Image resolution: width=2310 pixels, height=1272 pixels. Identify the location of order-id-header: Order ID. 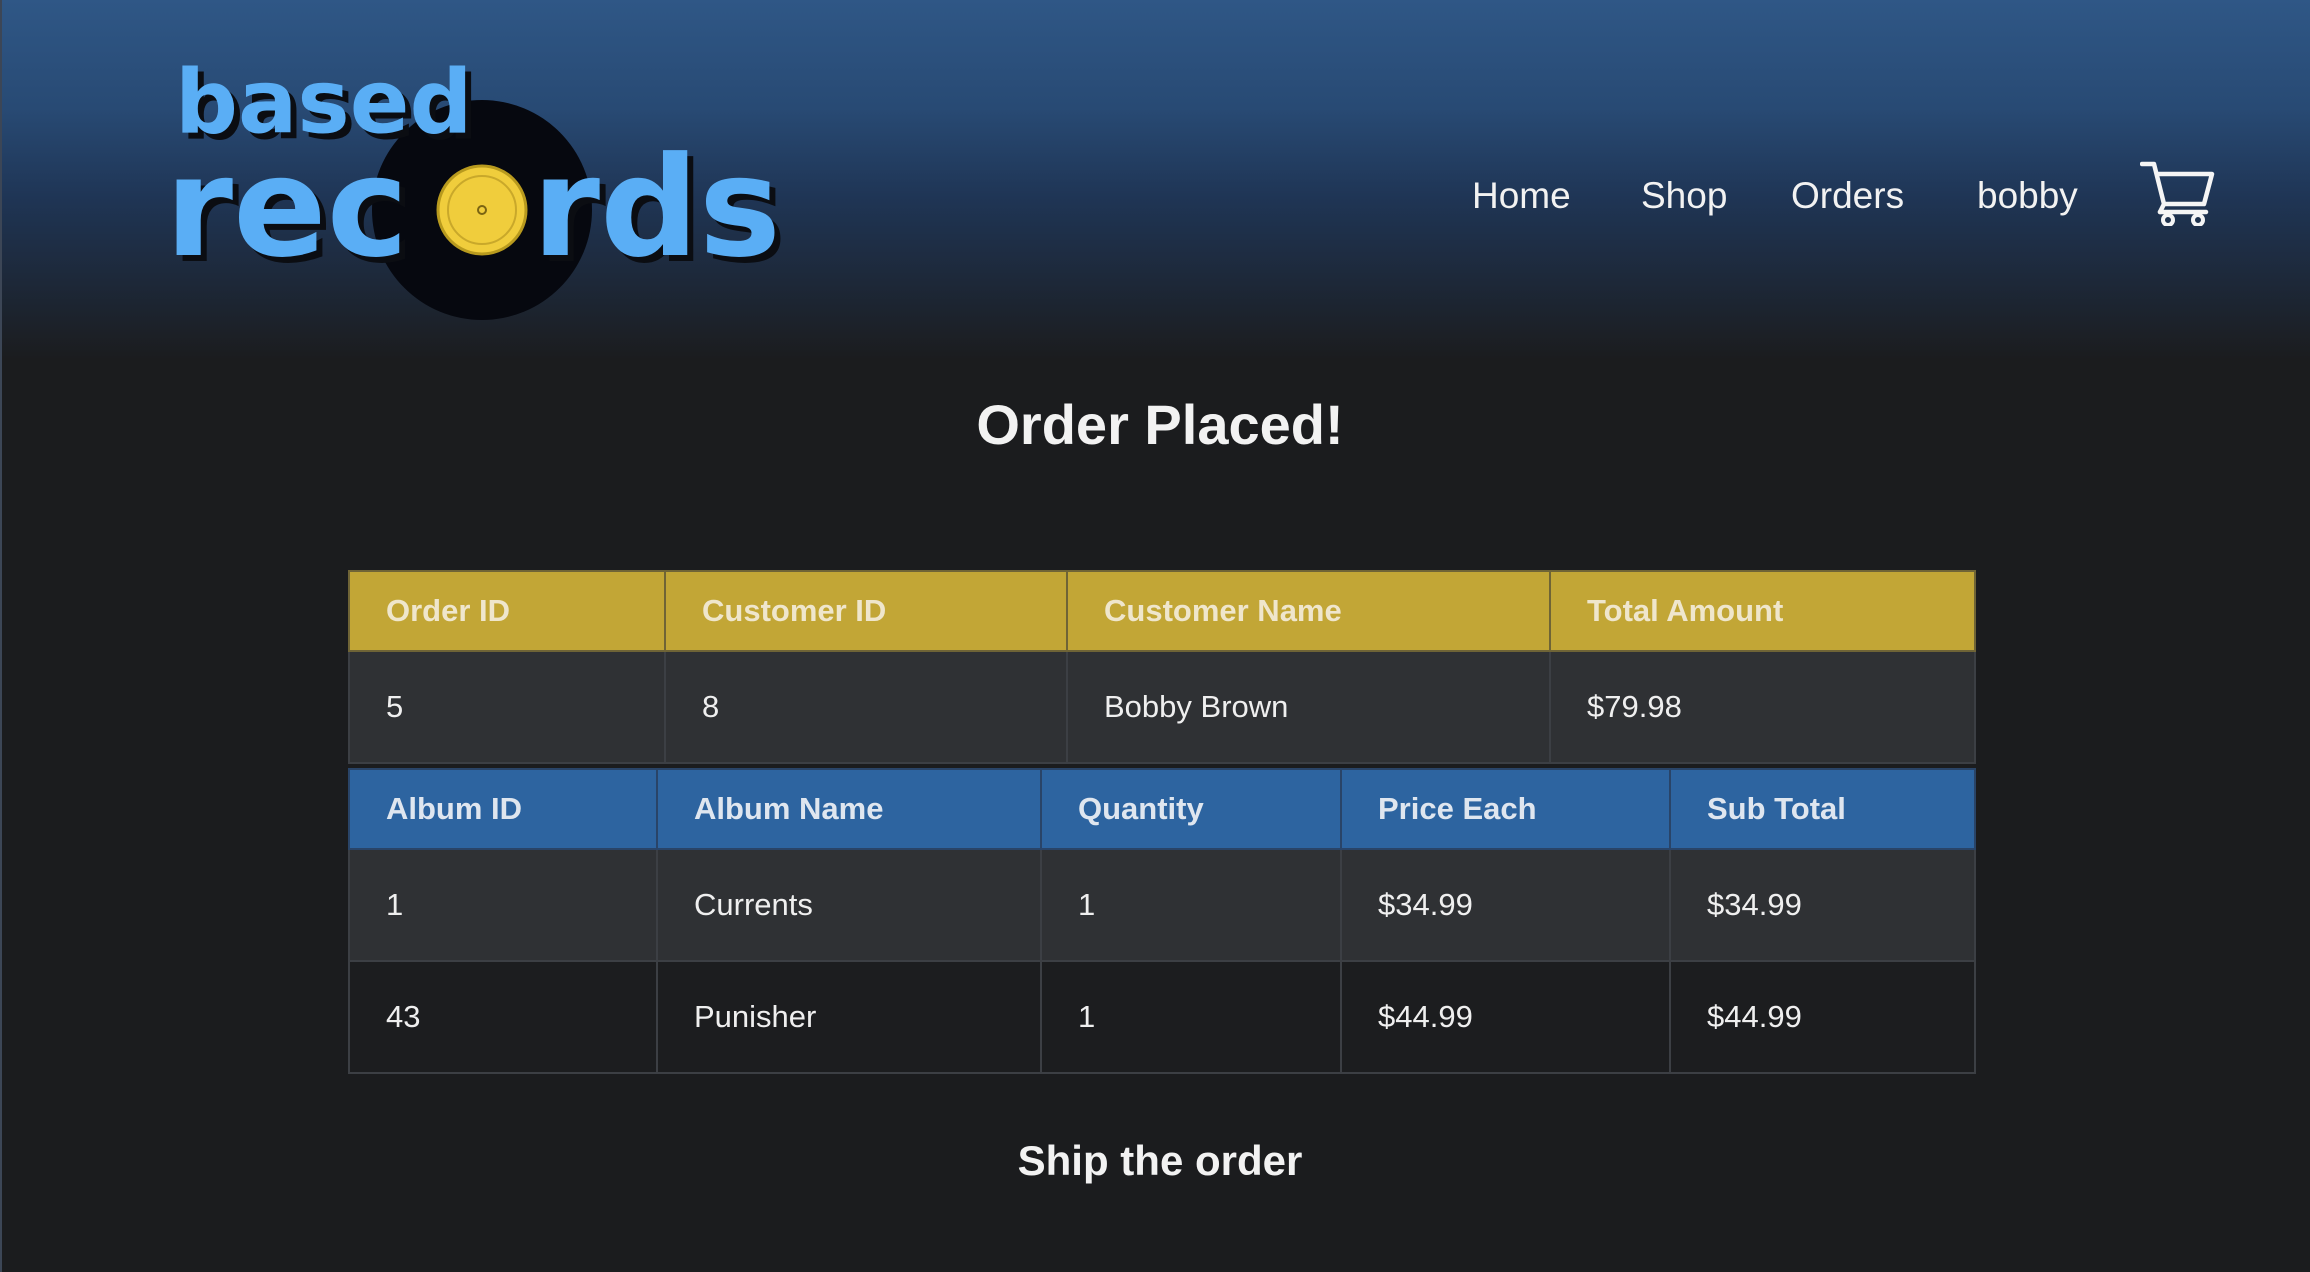
(507, 611).